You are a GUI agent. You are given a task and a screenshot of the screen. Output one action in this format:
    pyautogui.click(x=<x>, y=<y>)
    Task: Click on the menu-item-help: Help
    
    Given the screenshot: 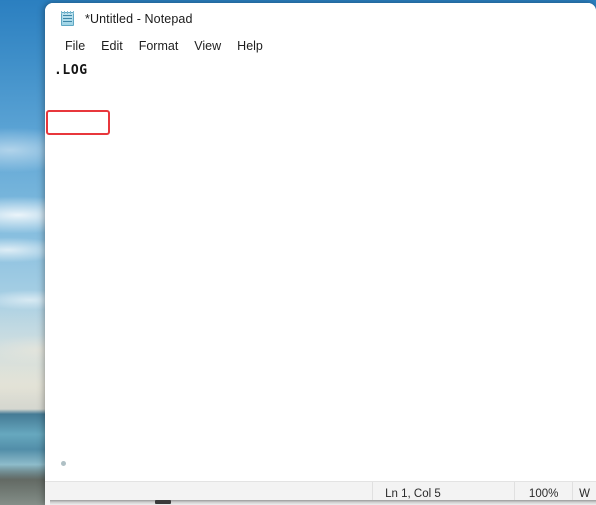 What is the action you would take?
    pyautogui.click(x=250, y=46)
    